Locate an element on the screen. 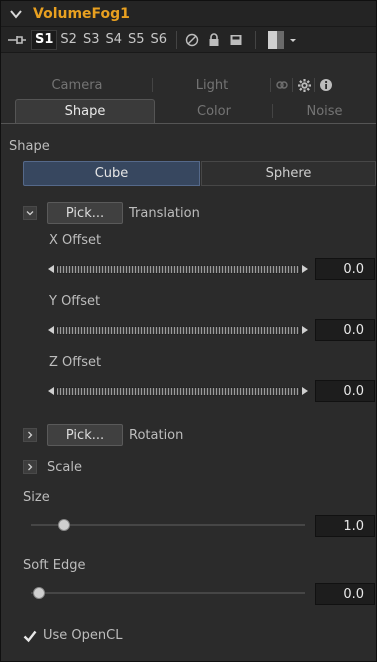 The width and height of the screenshot is (377, 662). tabs-row-2: Shape Color Noise is located at coordinates (188, 111).